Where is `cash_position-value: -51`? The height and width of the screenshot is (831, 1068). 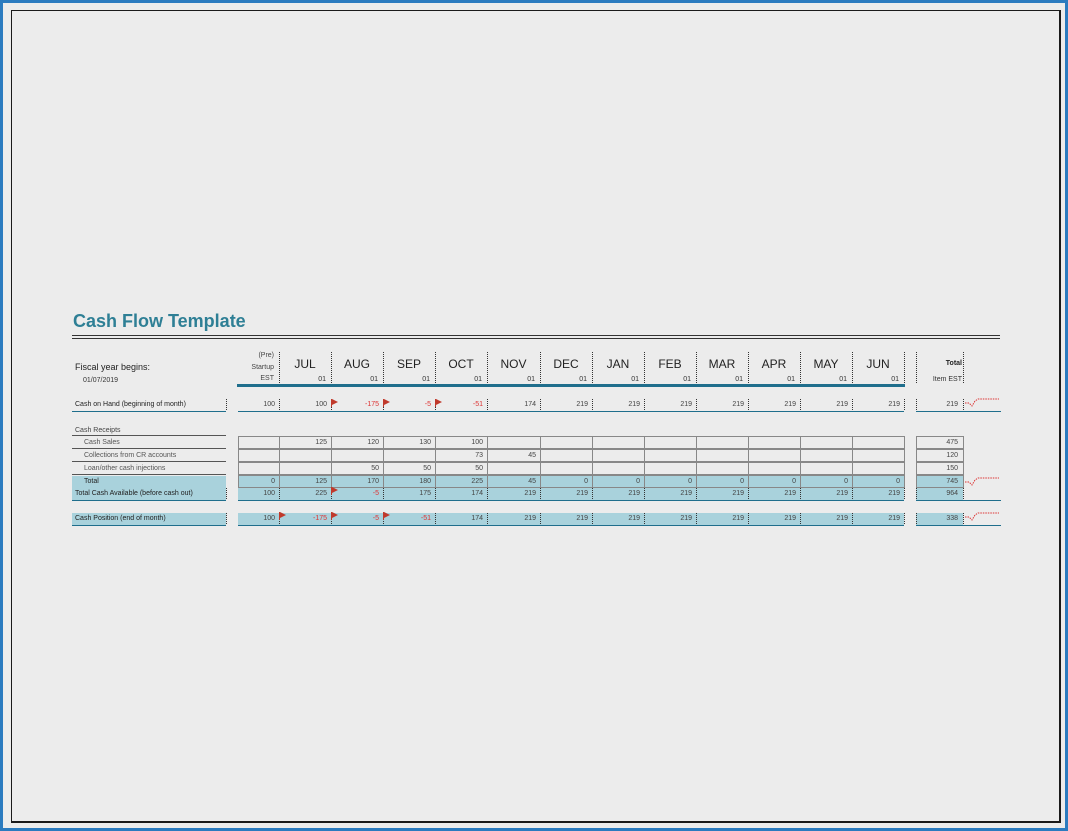 cash_position-value: -51 is located at coordinates (411, 518).